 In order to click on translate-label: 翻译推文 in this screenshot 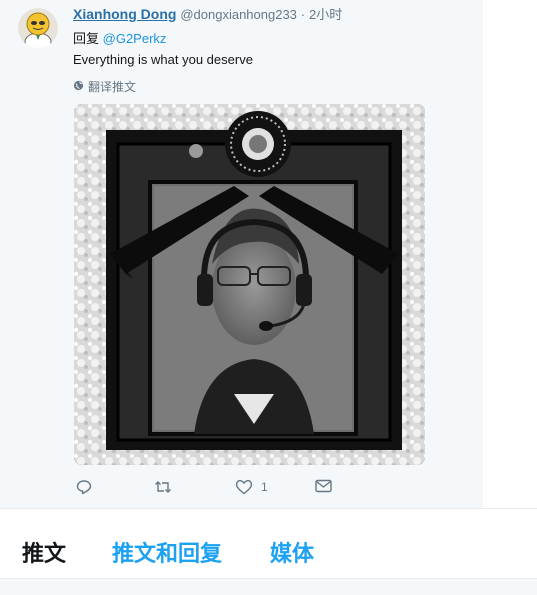, I will do `click(112, 87)`.